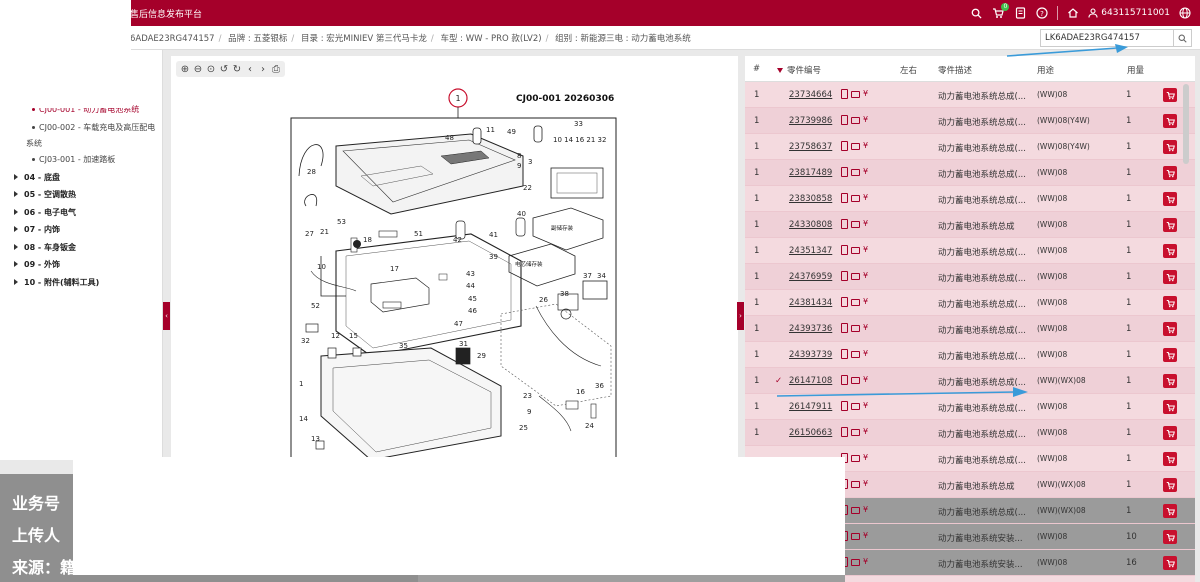 Image resolution: width=1200 pixels, height=582 pixels. What do you see at coordinates (1185, 13) in the screenshot?
I see `globe-icon` at bounding box center [1185, 13].